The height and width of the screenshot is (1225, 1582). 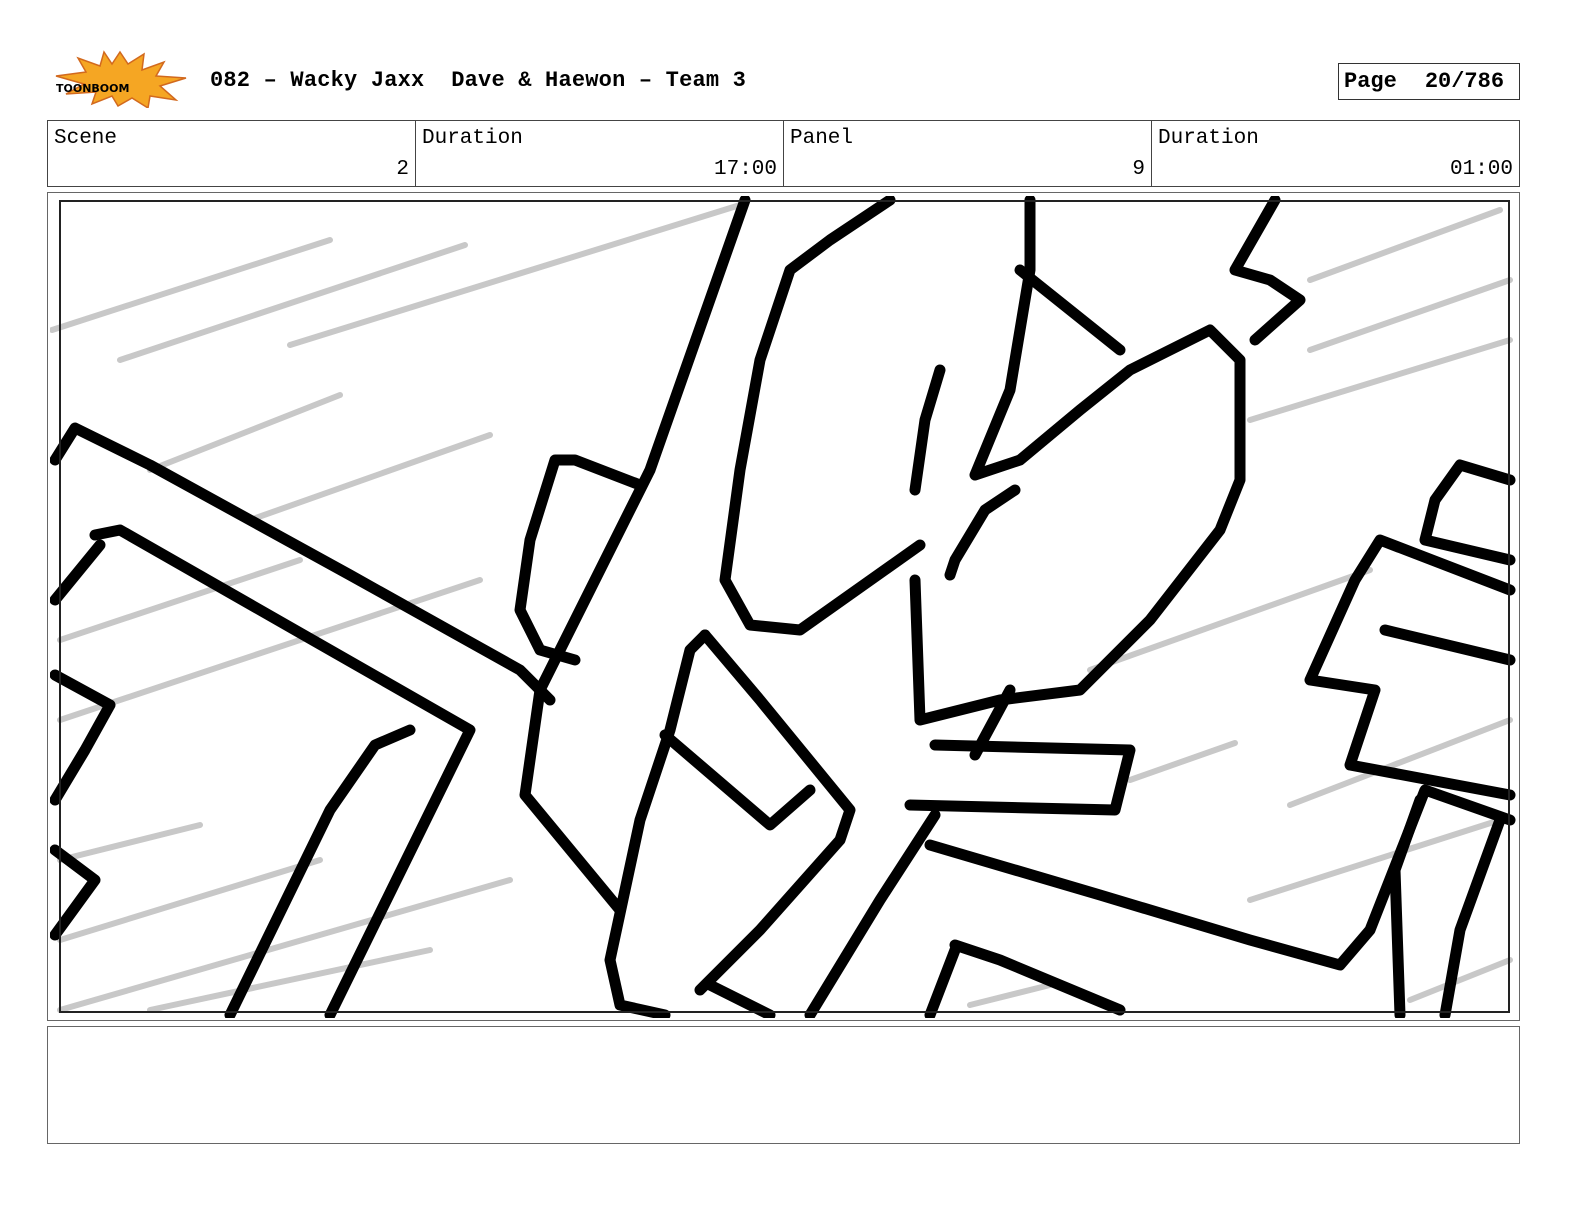 I want to click on scene-cell: Scene 2, so click(x=232, y=153).